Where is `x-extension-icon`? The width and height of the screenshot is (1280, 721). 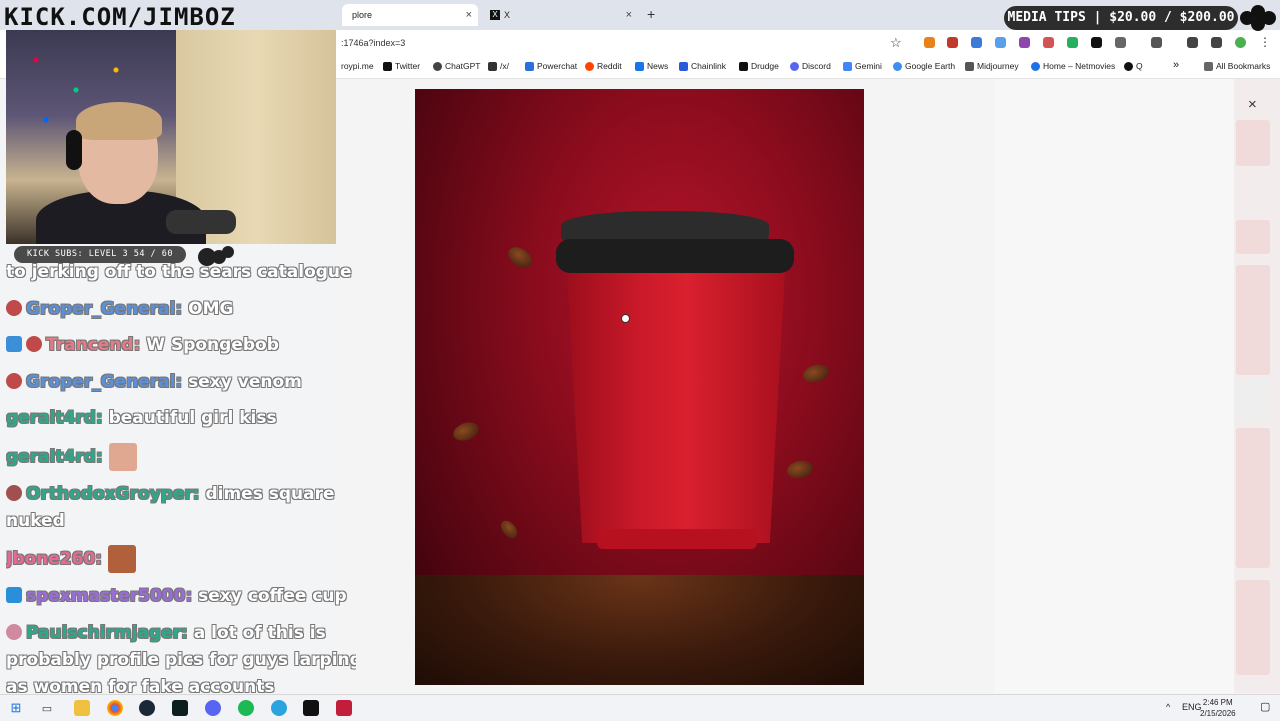 x-extension-icon is located at coordinates (1096, 42).